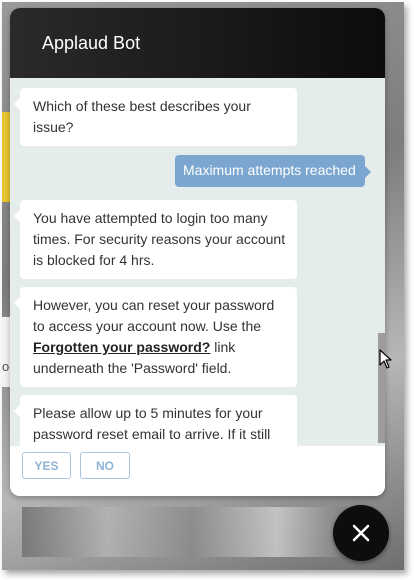  What do you see at coordinates (46, 465) in the screenshot?
I see `yes-button: YES` at bounding box center [46, 465].